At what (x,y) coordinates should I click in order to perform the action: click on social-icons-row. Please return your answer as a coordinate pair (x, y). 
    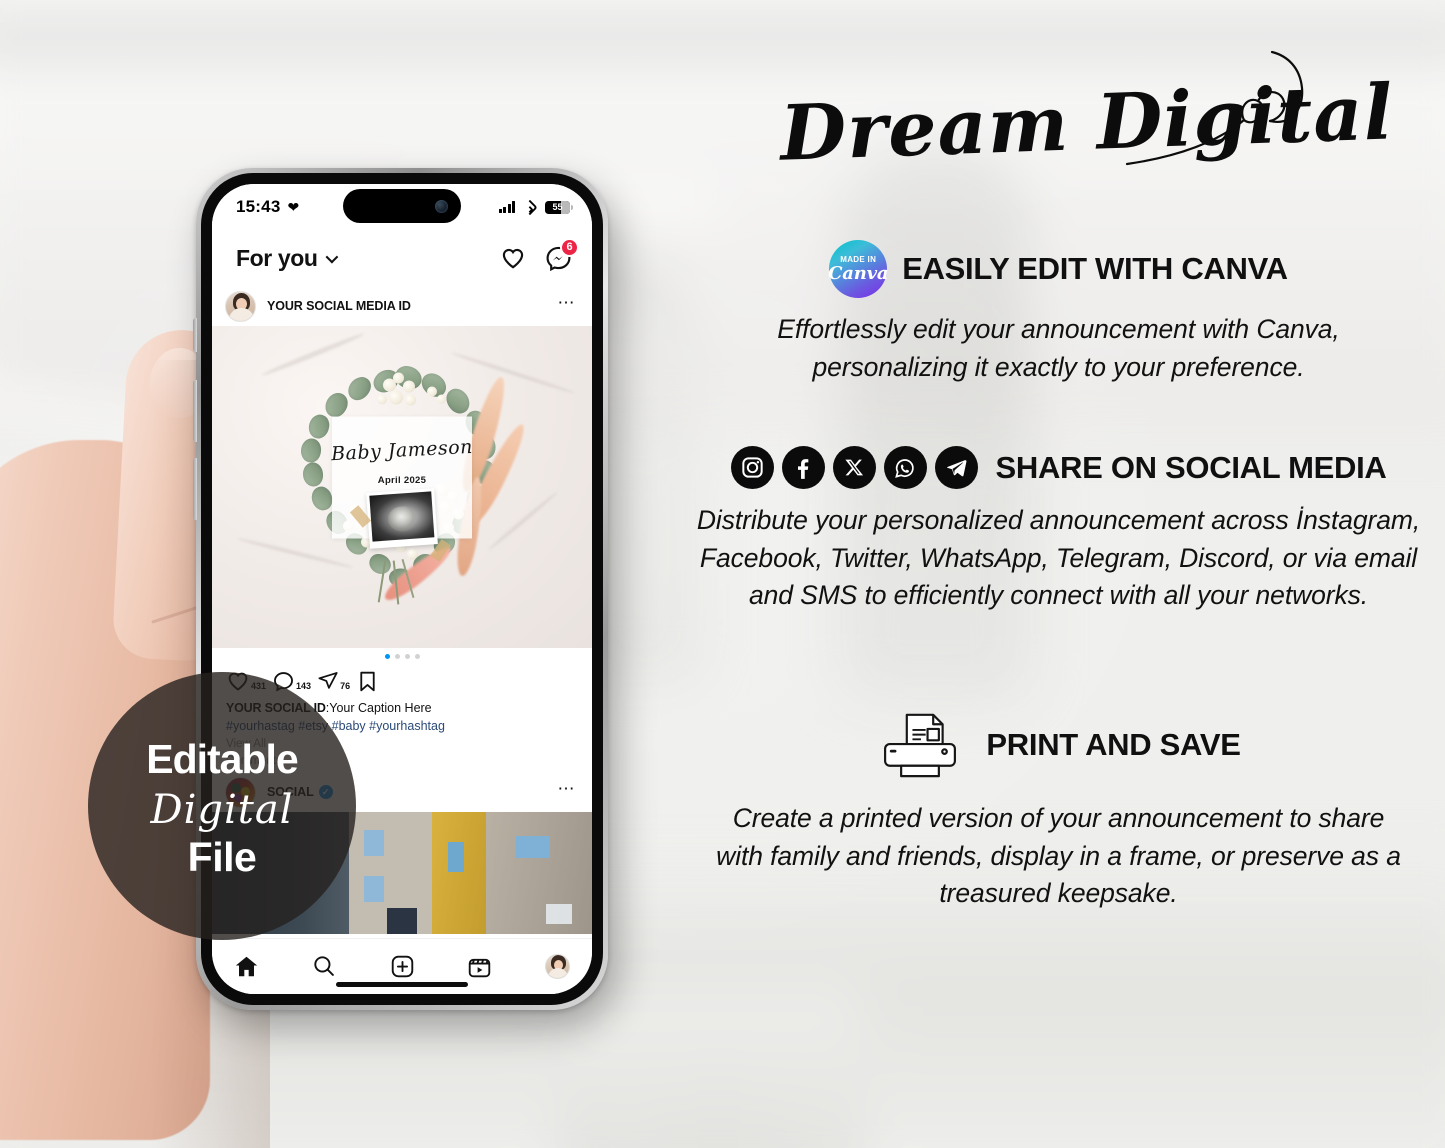
    Looking at the image, I should click on (854, 467).